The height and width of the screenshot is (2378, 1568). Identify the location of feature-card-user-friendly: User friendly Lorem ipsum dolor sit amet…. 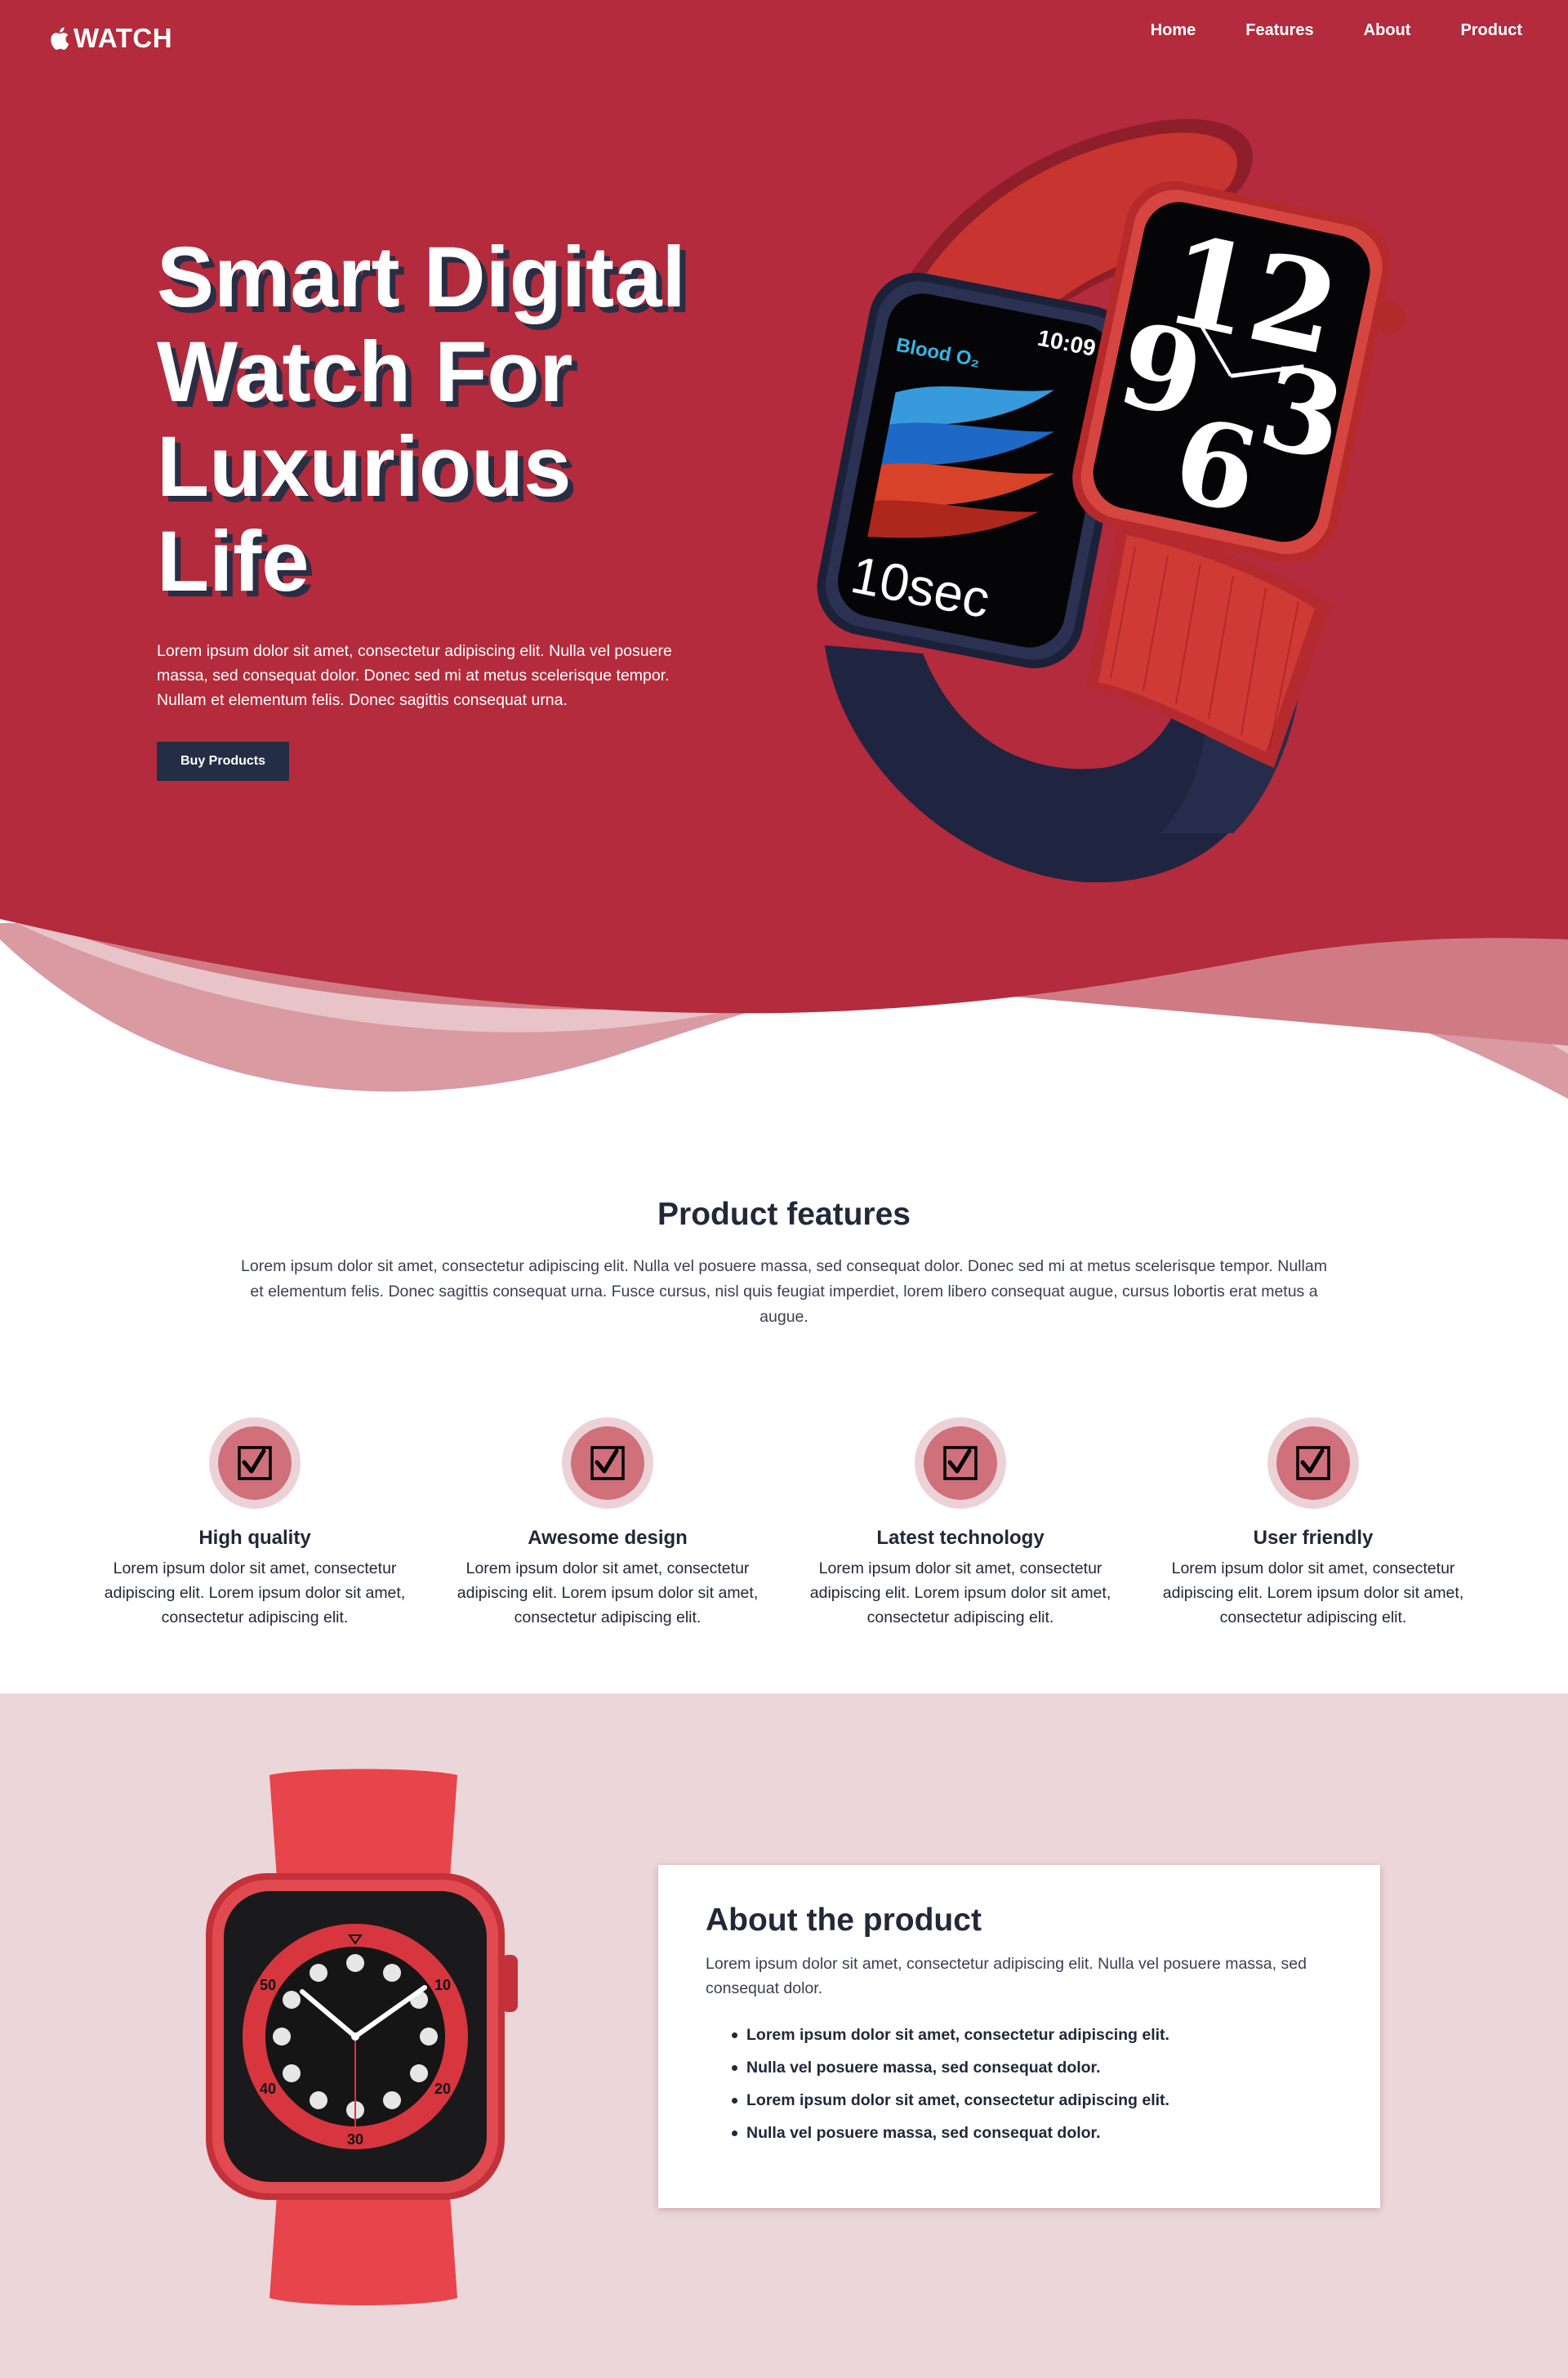
(1313, 1523).